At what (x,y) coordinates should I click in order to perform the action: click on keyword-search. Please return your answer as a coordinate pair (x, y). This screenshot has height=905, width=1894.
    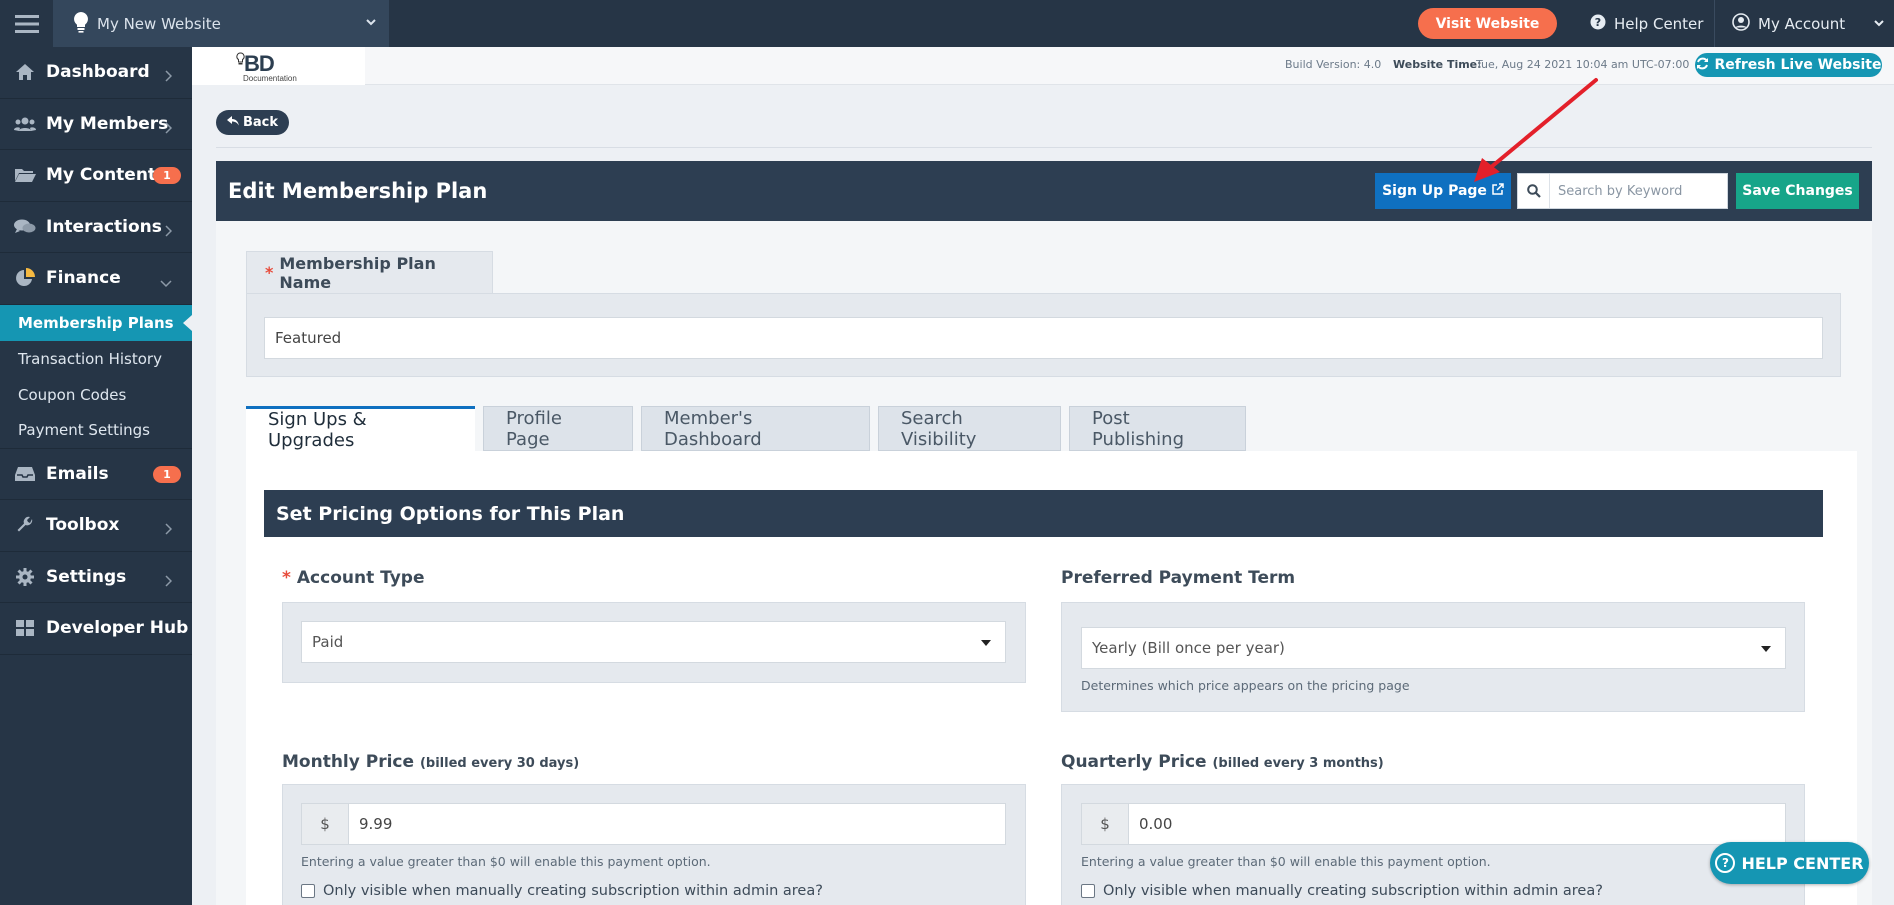
    Looking at the image, I should click on (1622, 191).